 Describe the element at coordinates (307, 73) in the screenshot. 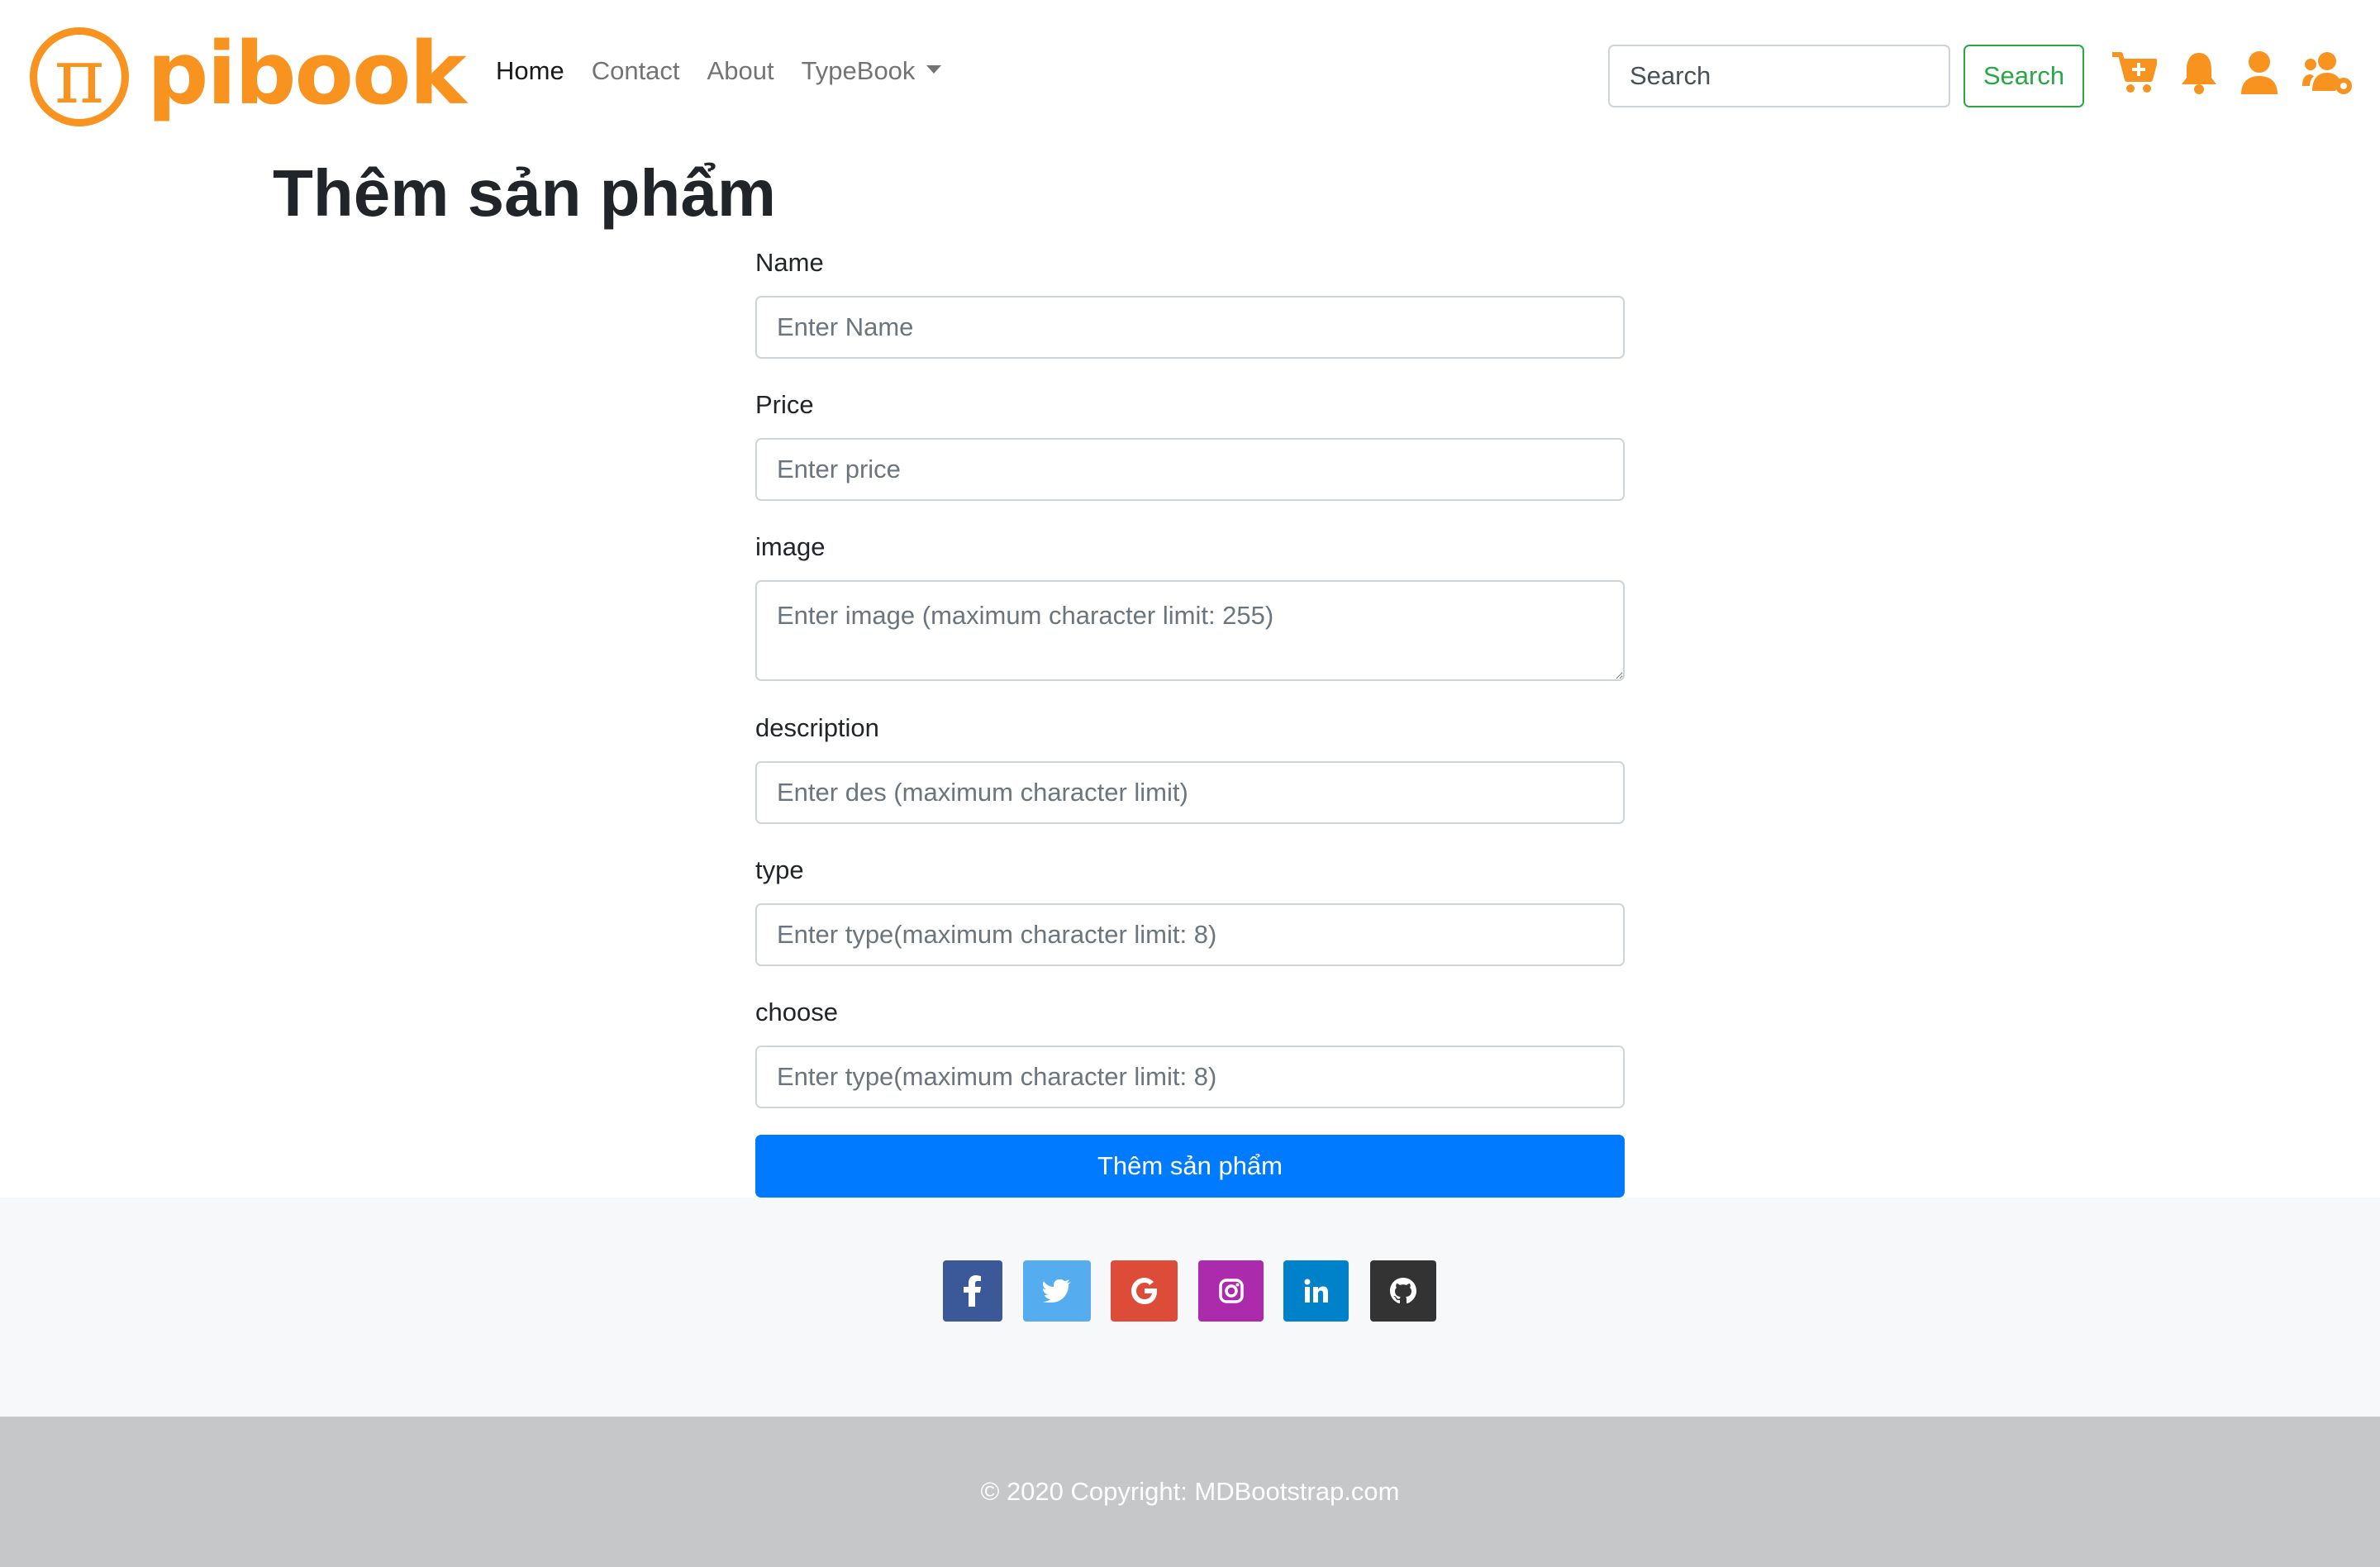

I see `brand-name: pibook` at that location.